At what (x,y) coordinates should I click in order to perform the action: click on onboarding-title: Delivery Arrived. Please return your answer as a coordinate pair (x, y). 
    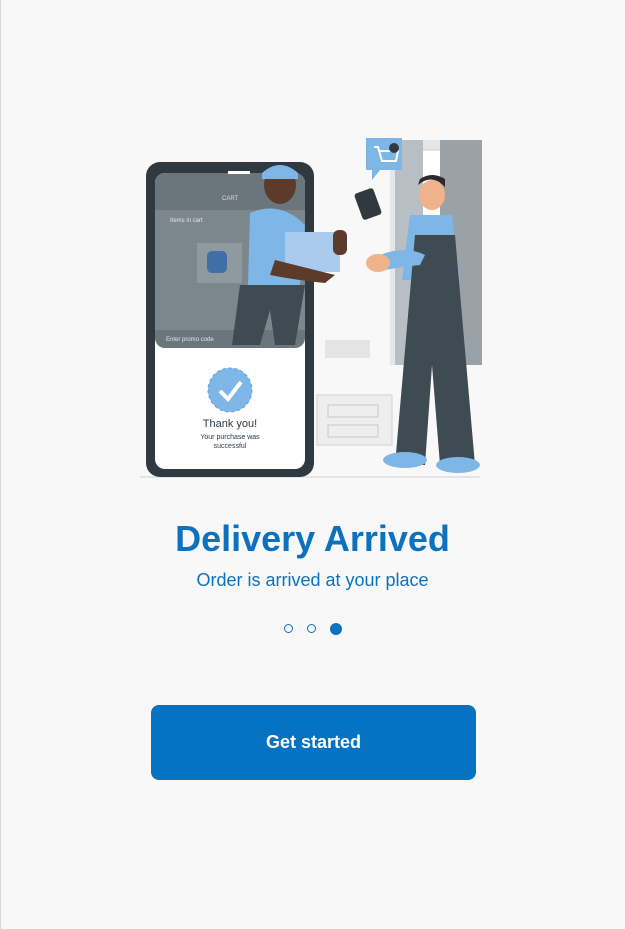
    Looking at the image, I should click on (312, 538).